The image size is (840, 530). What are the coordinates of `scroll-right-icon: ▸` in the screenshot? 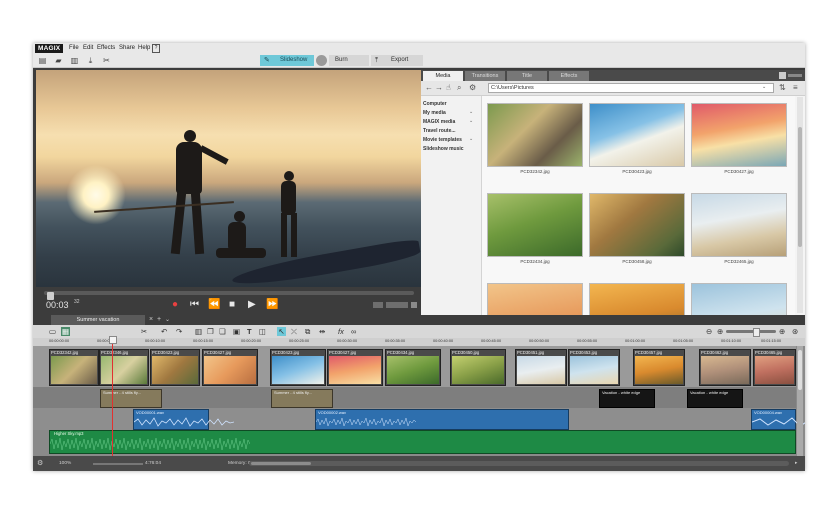 It's located at (796, 463).